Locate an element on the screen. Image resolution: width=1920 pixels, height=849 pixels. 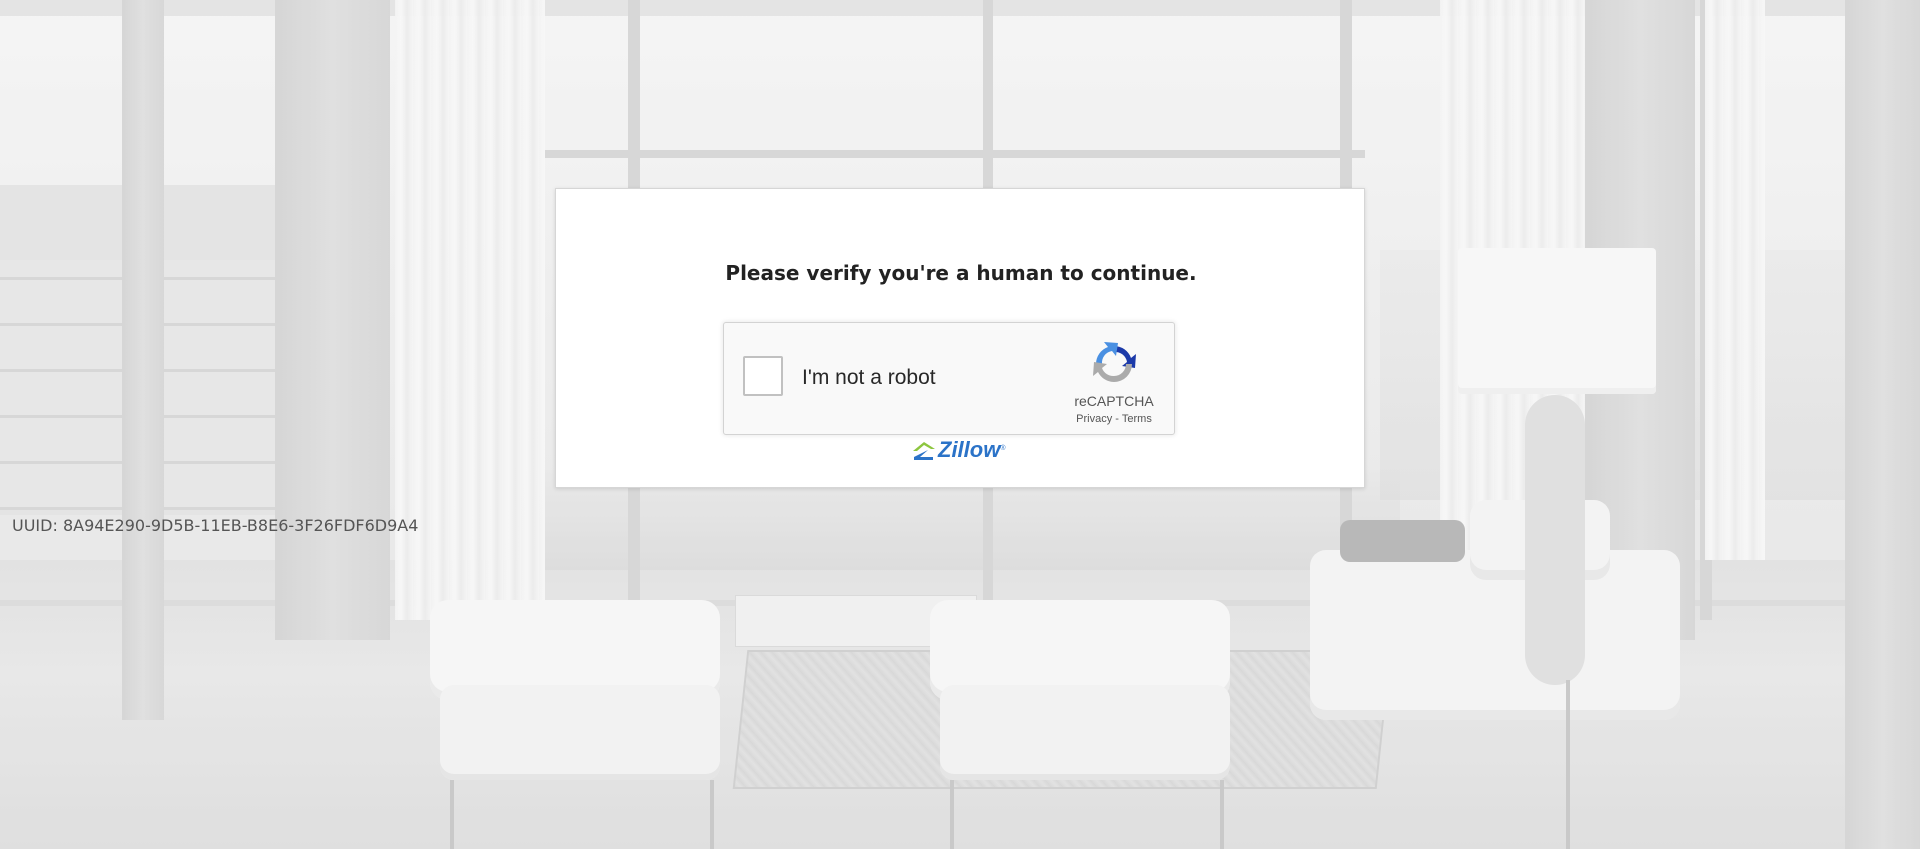
recaptcha-brand: reCAPTCHA is located at coordinates (1114, 401).